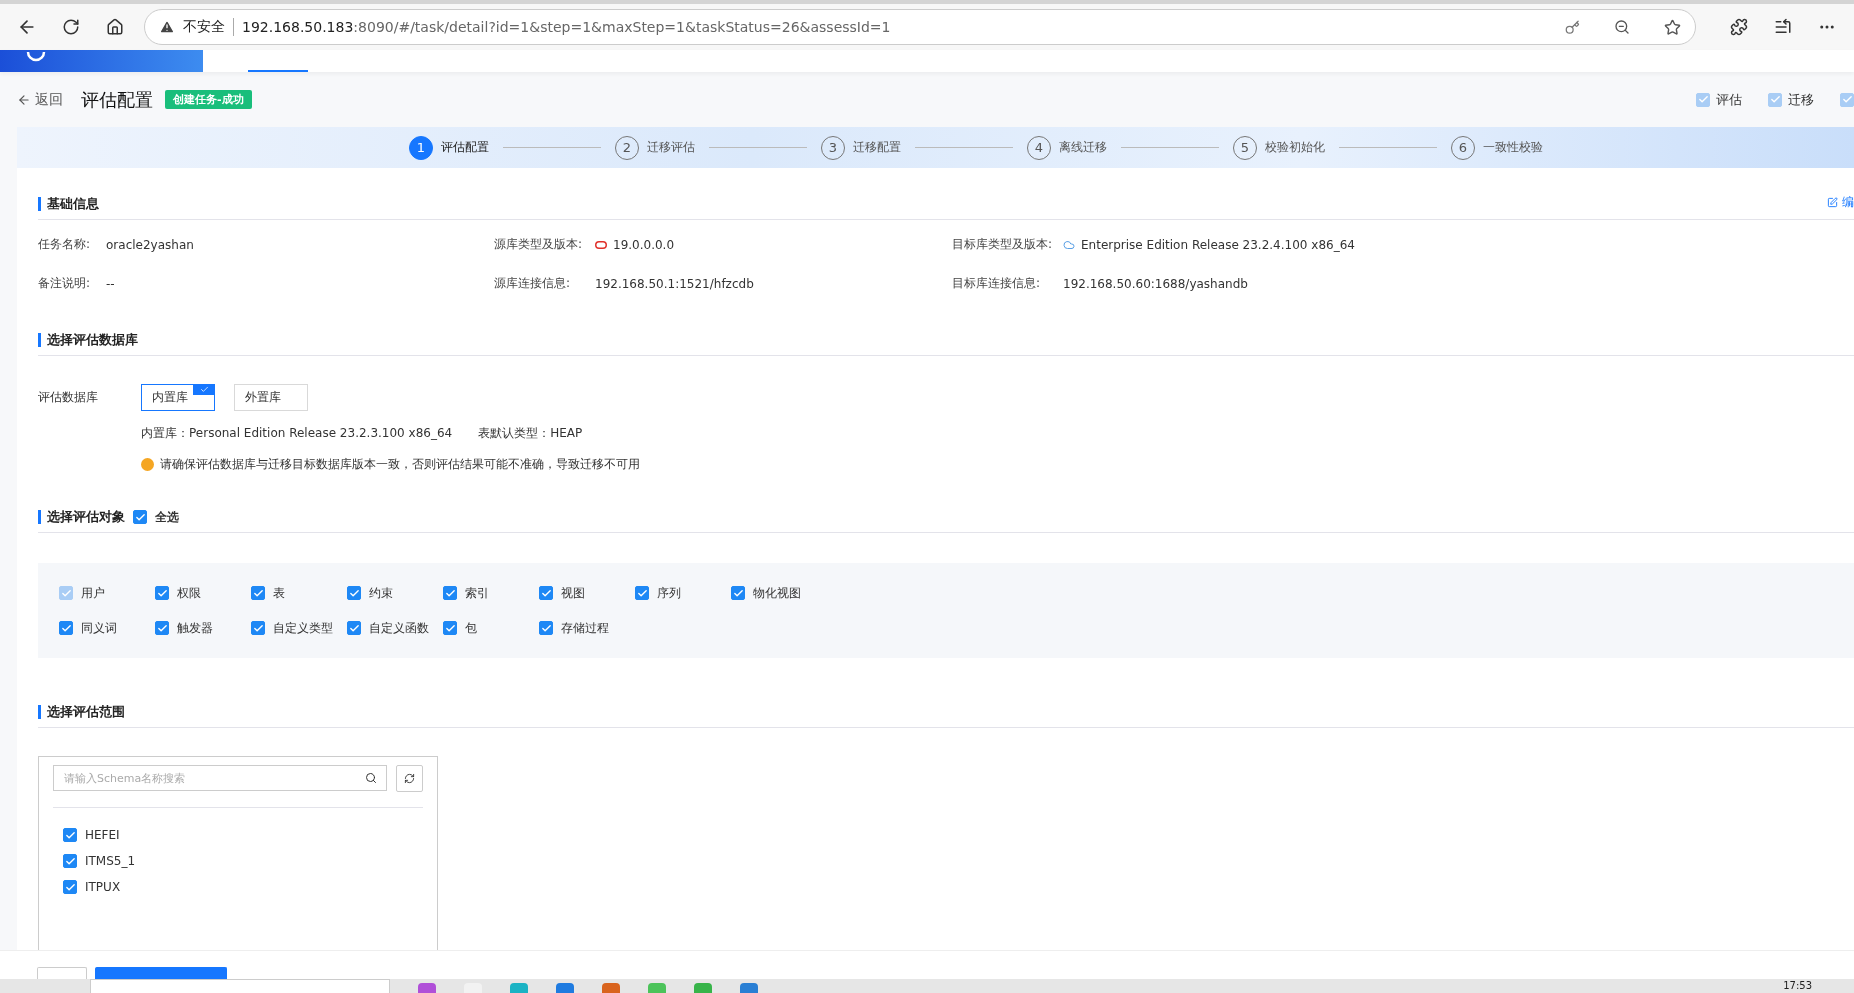 The width and height of the screenshot is (1854, 993). I want to click on option-button: 外置库, so click(271, 397).